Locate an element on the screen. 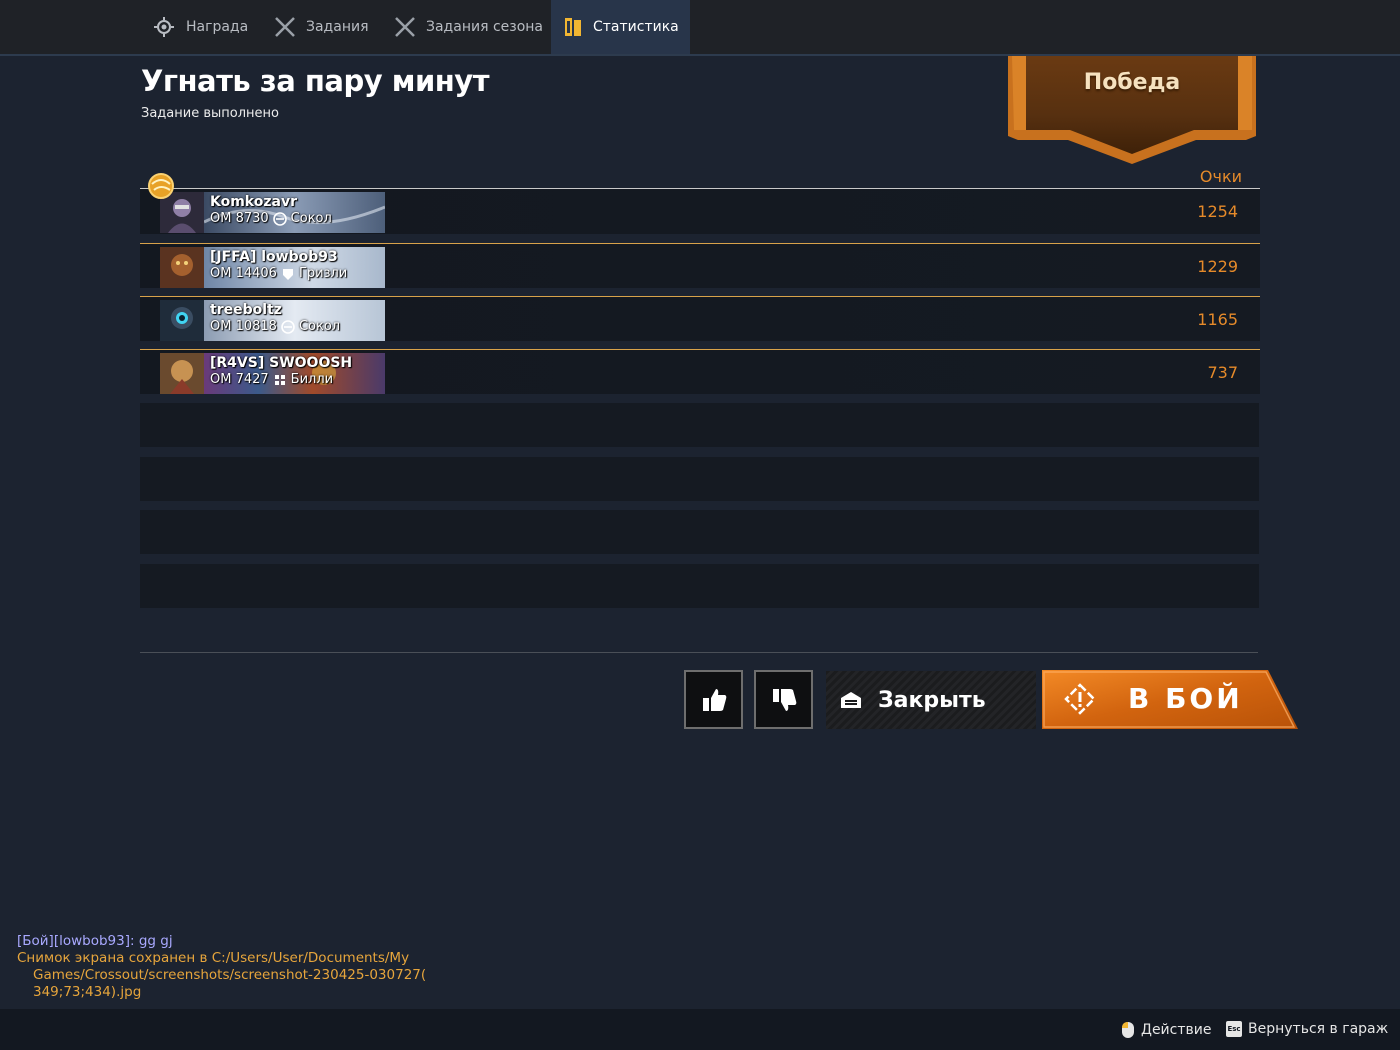 The width and height of the screenshot is (1400, 1050). player-name: [JFFA] lowbob93 is located at coordinates (274, 257).